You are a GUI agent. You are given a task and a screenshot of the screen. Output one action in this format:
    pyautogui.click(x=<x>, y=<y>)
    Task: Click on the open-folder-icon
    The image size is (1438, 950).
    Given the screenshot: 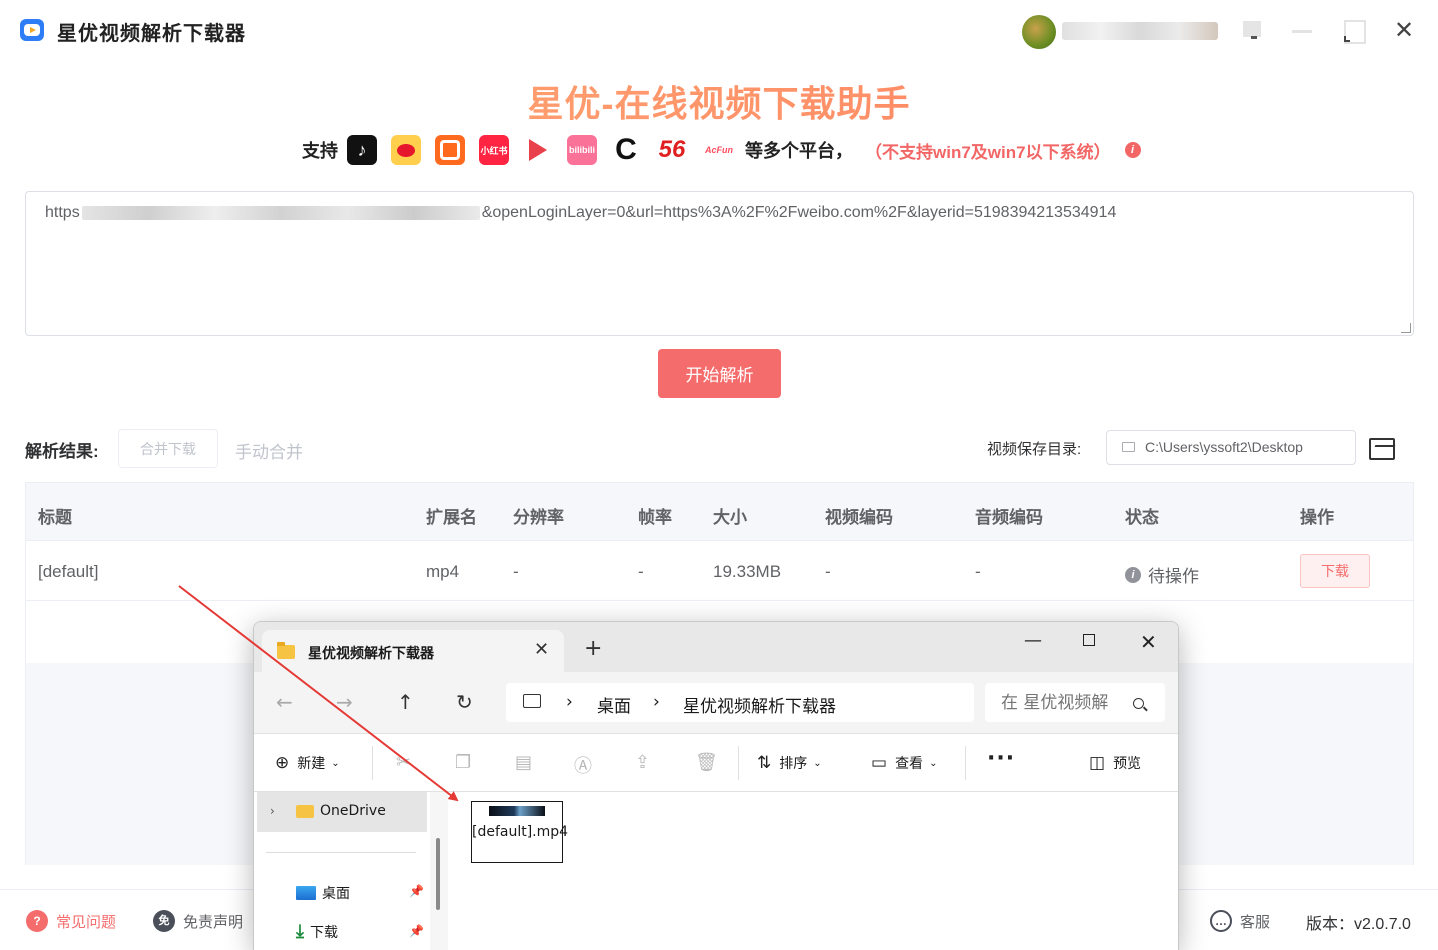 What is the action you would take?
    pyautogui.click(x=1381, y=447)
    